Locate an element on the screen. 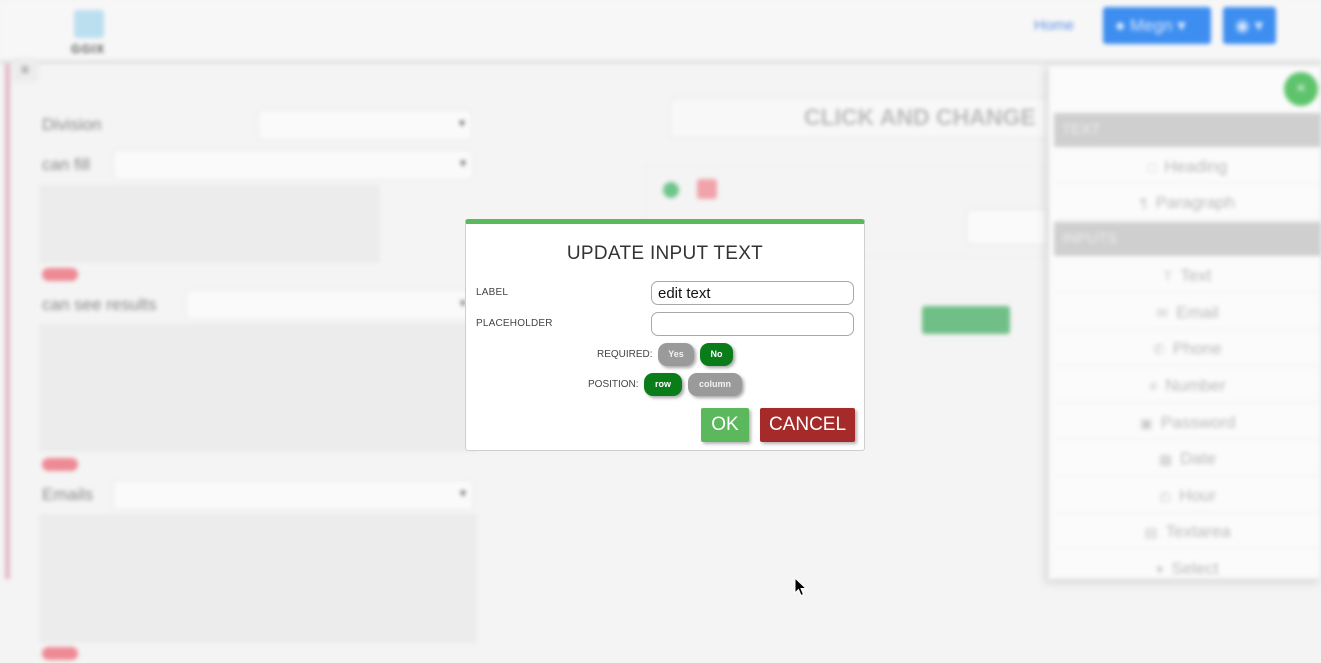 The width and height of the screenshot is (1321, 663). preview-input is located at coordinates (1007, 227).